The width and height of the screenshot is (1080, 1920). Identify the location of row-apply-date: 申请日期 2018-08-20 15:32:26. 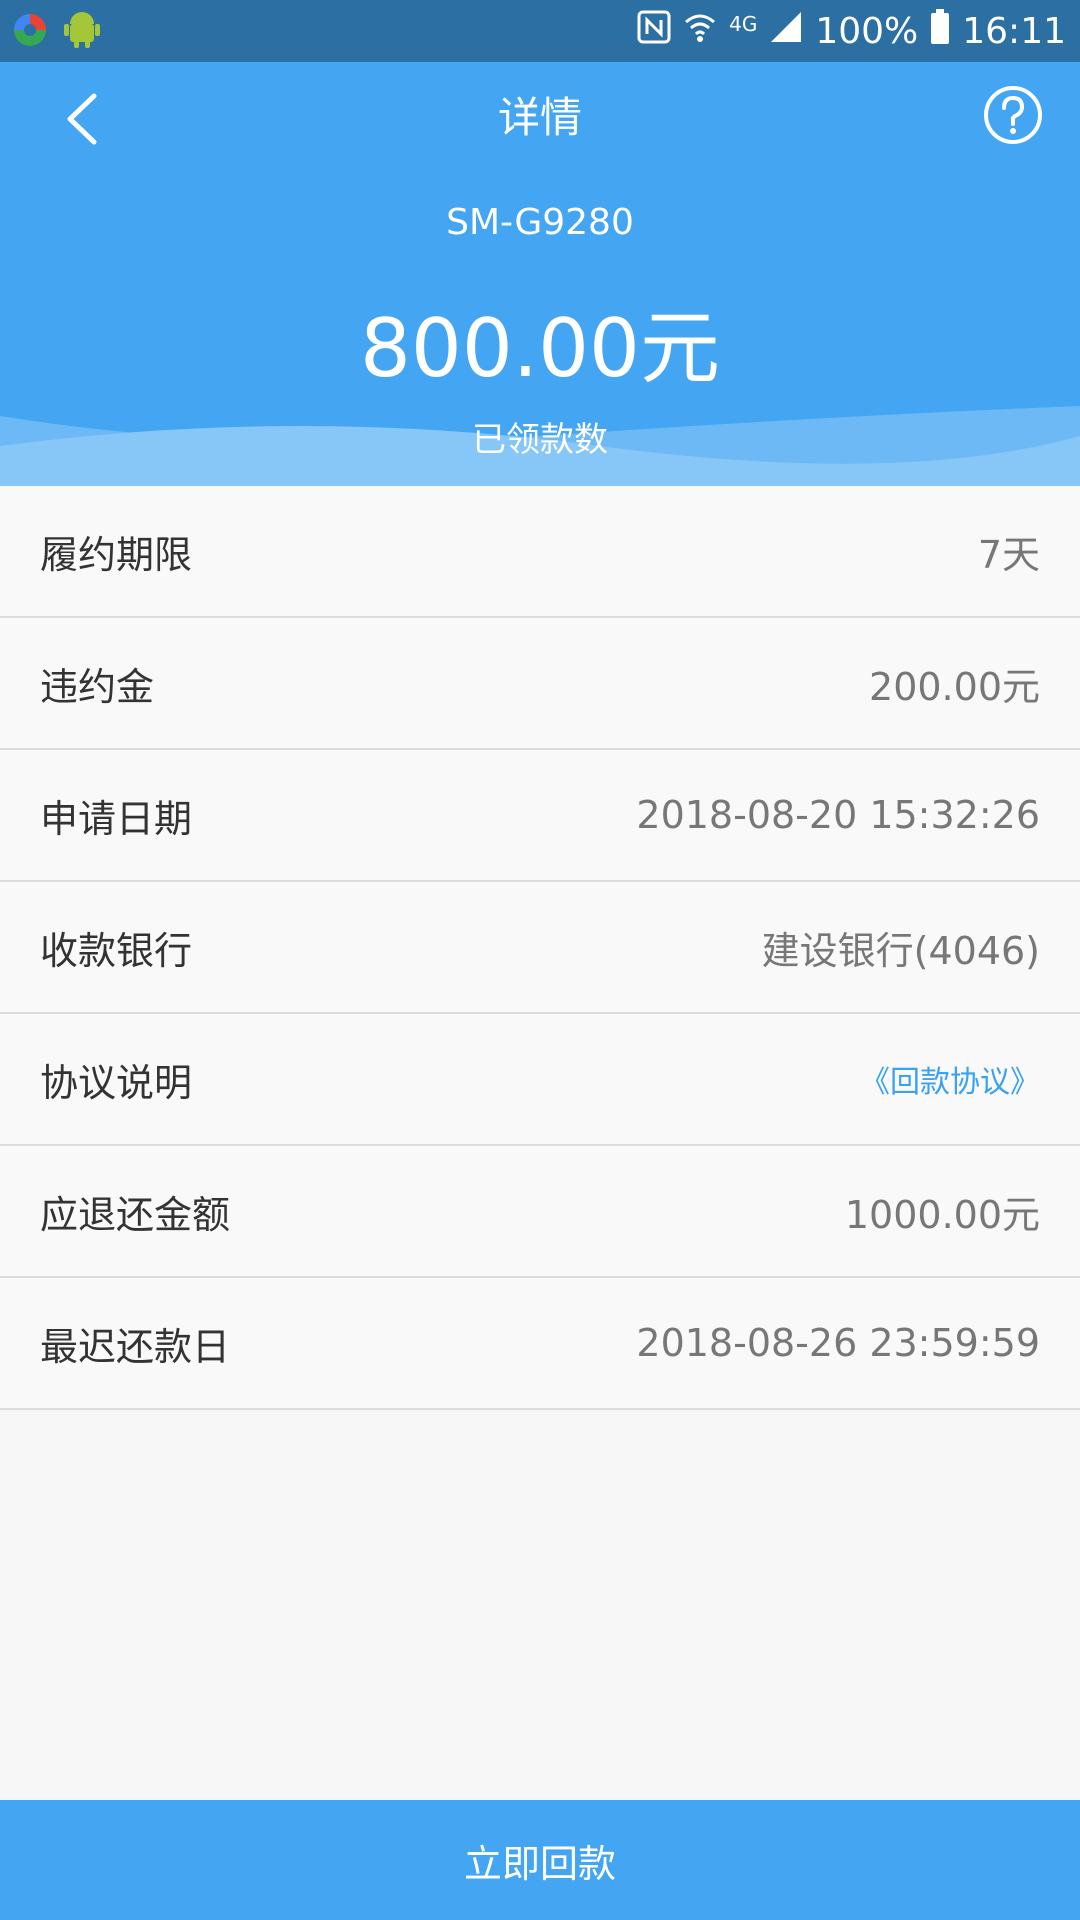
(540, 816).